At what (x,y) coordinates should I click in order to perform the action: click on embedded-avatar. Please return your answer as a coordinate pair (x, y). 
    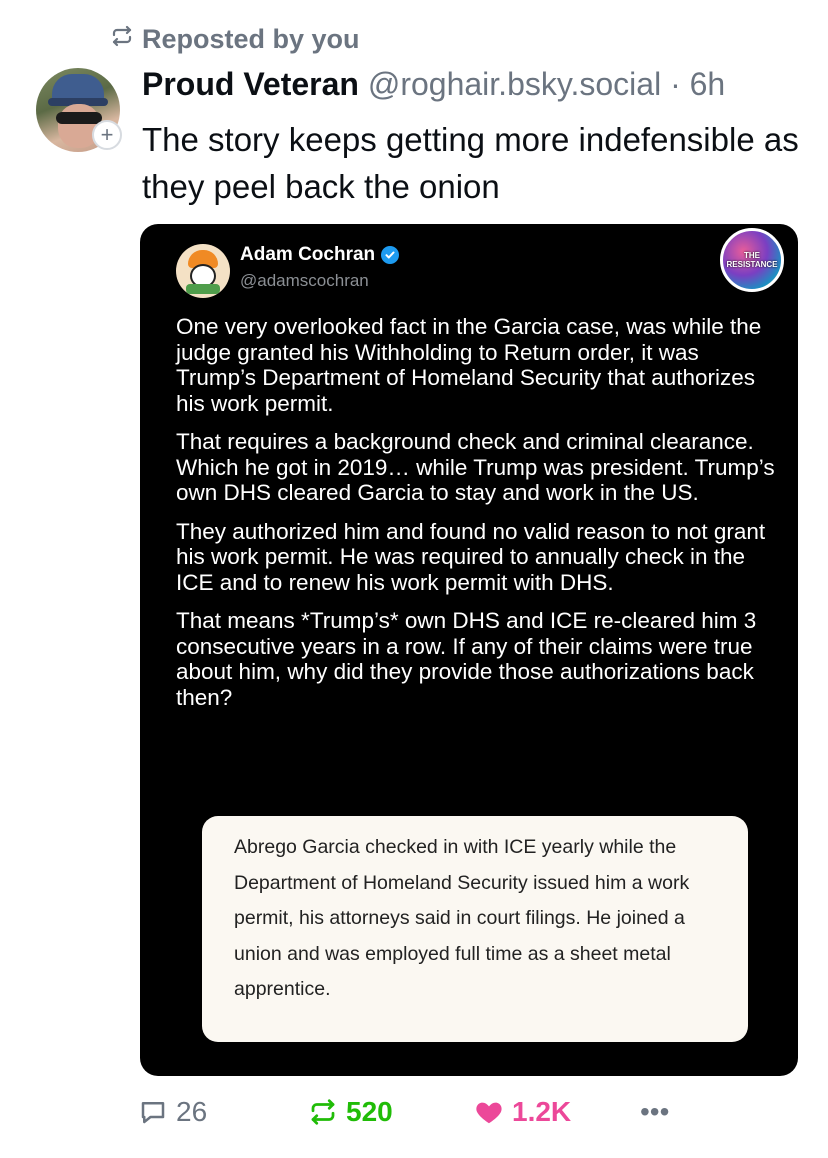
    Looking at the image, I should click on (203, 271).